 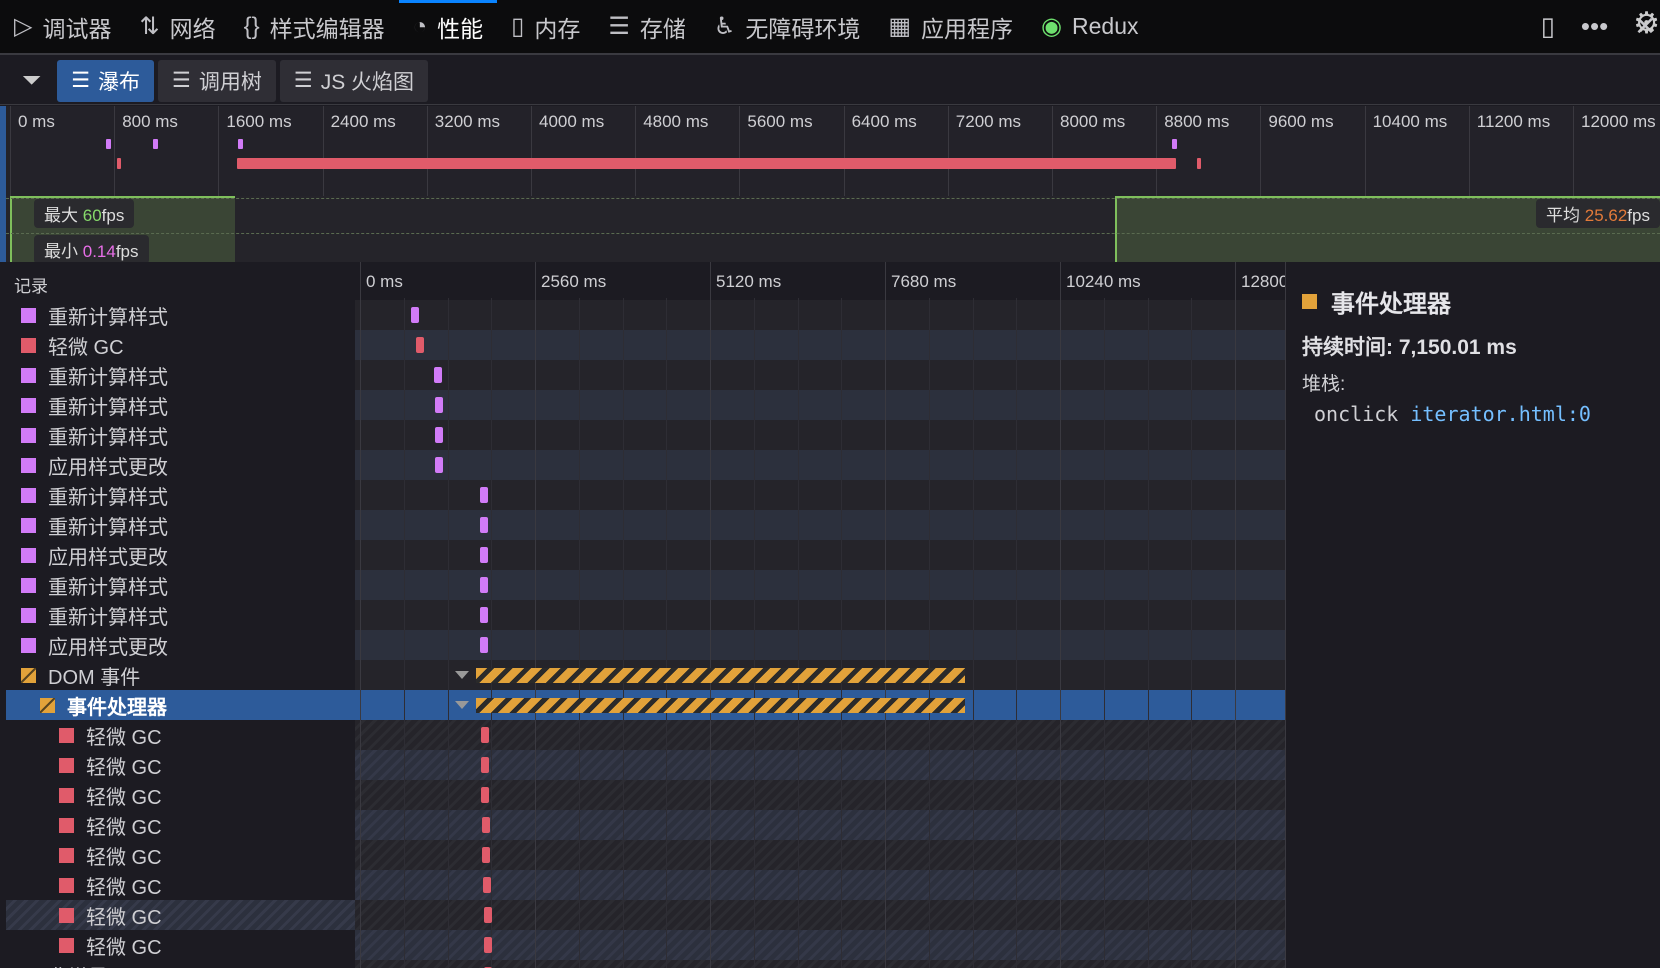 I want to click on row-name: 应用样式更改, so click(x=108, y=467).